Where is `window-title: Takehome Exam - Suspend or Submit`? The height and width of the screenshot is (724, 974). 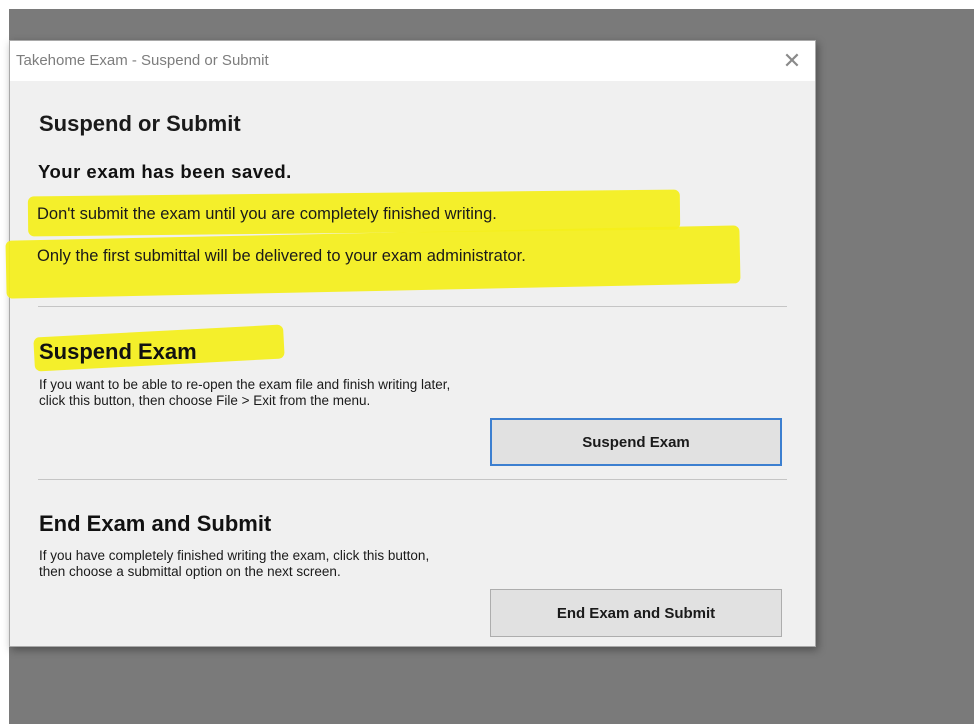 window-title: Takehome Exam - Suspend or Submit is located at coordinates (142, 60).